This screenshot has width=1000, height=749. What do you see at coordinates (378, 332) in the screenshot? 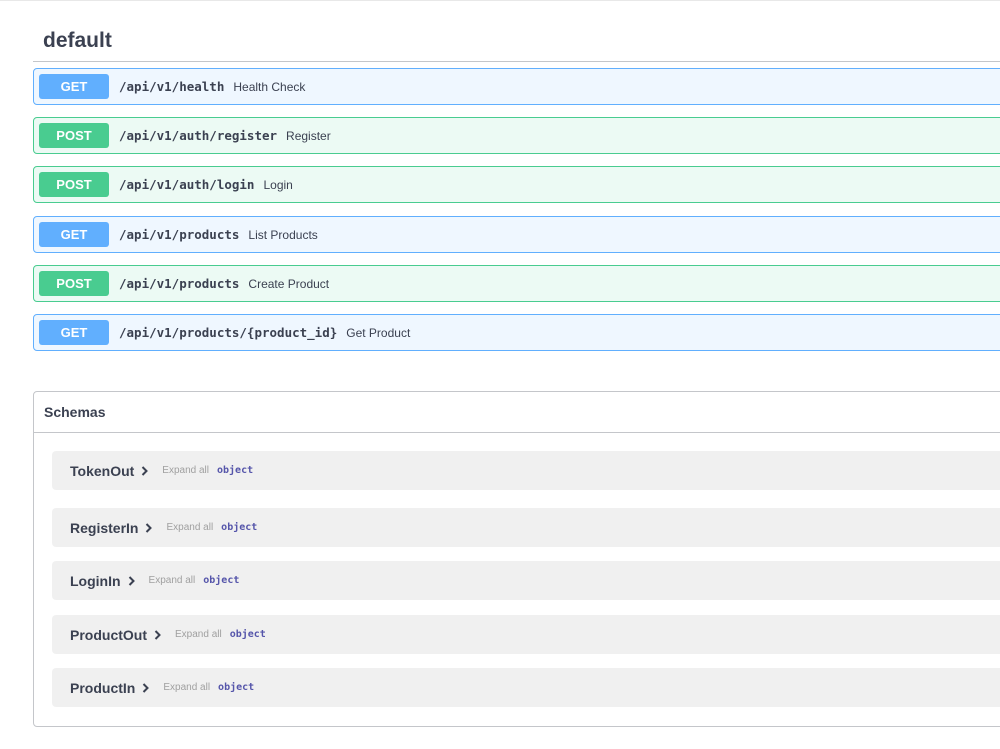
I see `operation-summary: Get Product` at bounding box center [378, 332].